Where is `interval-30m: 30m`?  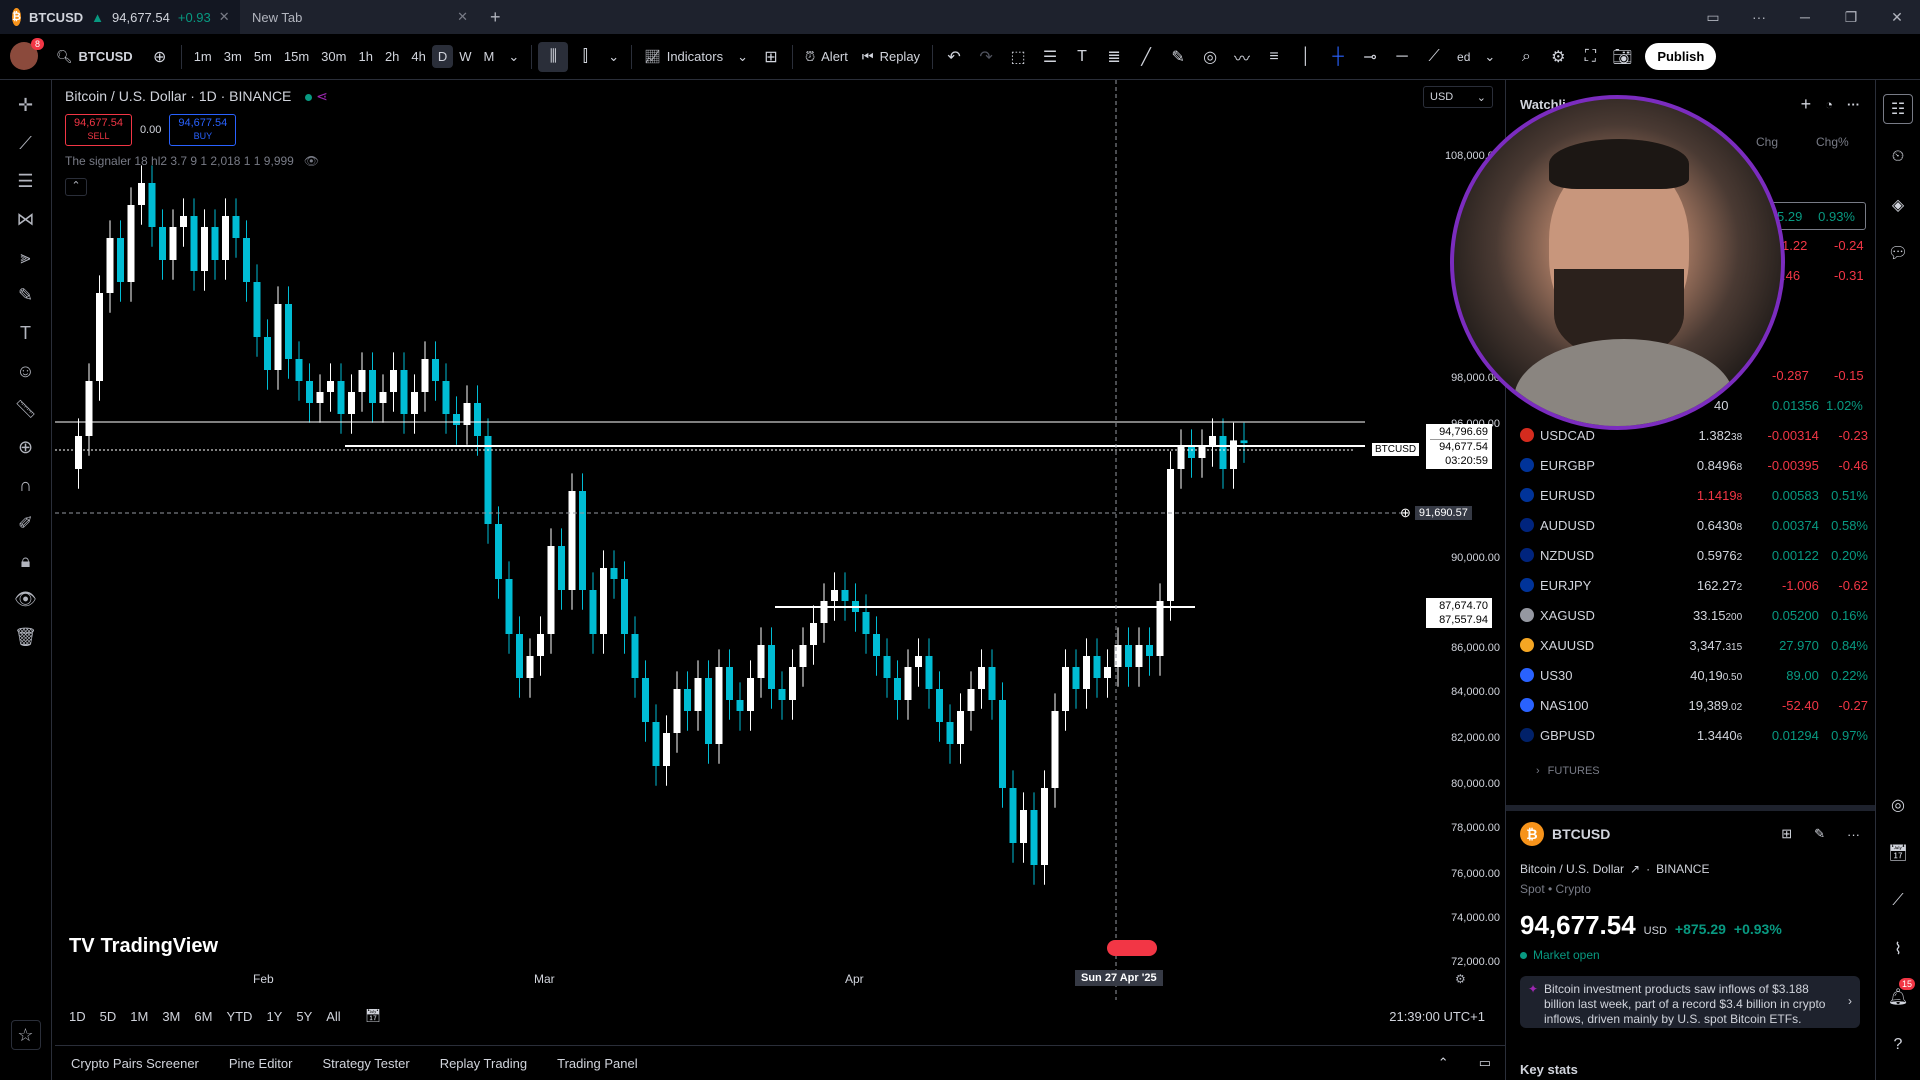
interval-30m: 30m is located at coordinates (333, 56).